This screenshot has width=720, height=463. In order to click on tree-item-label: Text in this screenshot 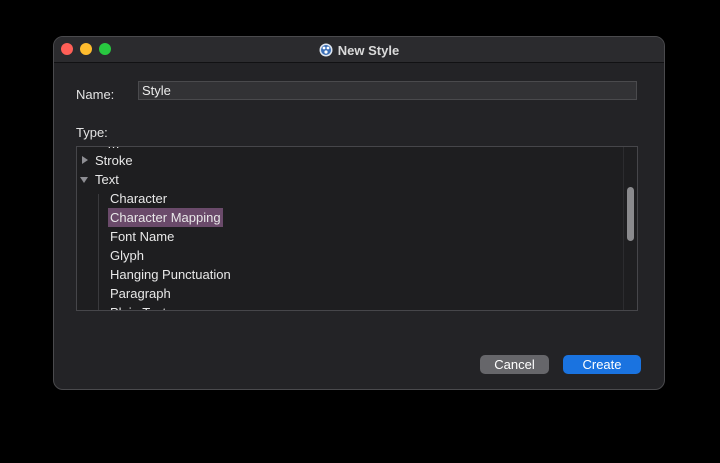, I will do `click(107, 179)`.